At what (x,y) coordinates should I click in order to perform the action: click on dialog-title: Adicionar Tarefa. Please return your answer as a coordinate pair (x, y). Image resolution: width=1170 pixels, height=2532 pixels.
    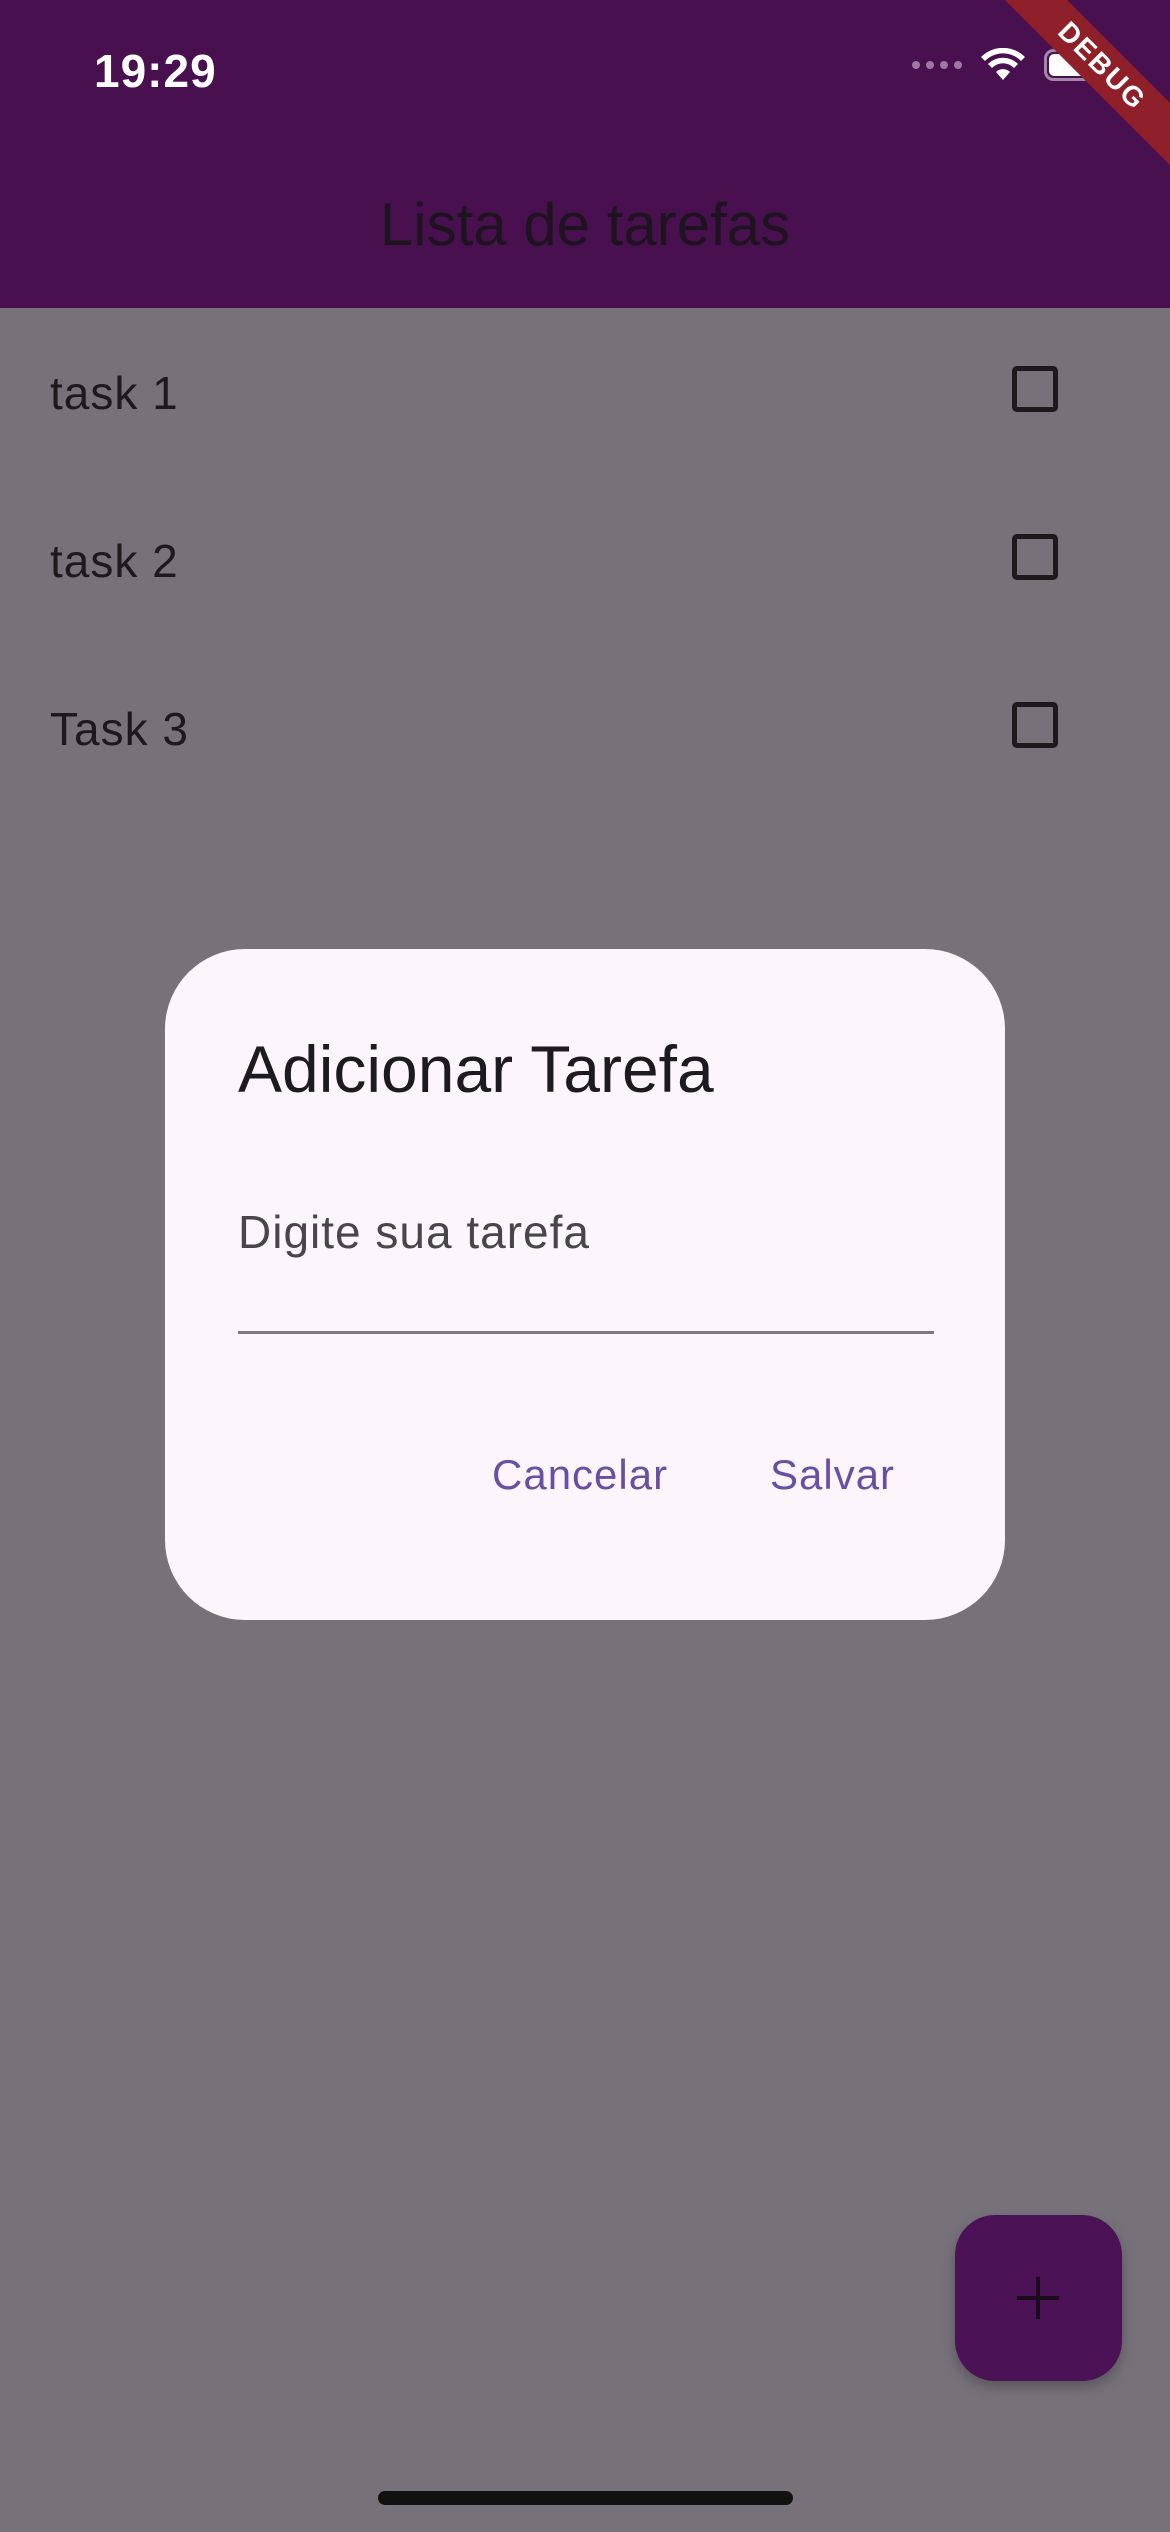
    Looking at the image, I should click on (476, 1069).